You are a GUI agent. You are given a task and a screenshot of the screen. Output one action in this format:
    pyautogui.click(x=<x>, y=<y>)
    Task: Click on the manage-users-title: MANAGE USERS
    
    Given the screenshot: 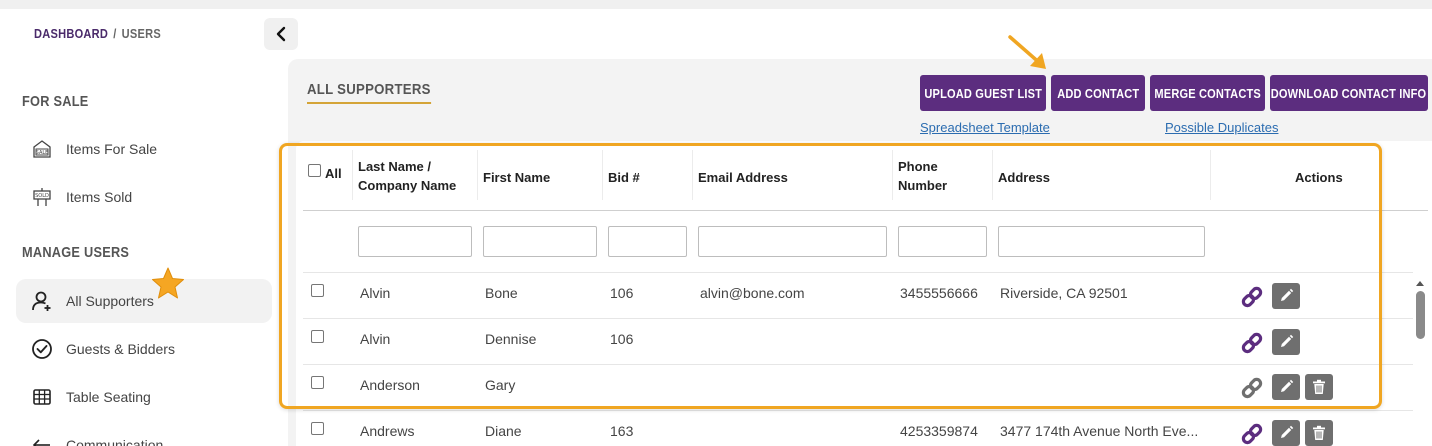 What is the action you would take?
    pyautogui.click(x=76, y=252)
    